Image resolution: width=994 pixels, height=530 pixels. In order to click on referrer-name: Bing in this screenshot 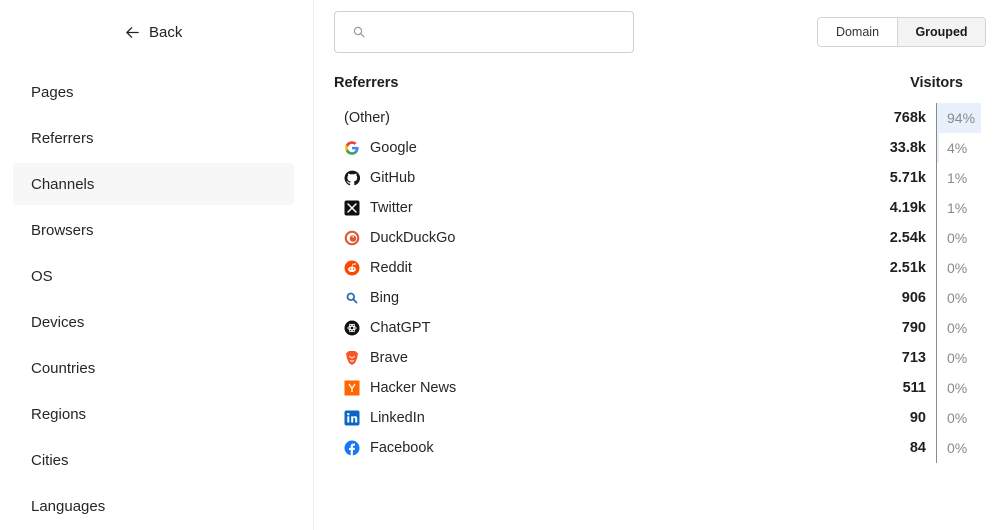, I will do `click(385, 298)`.